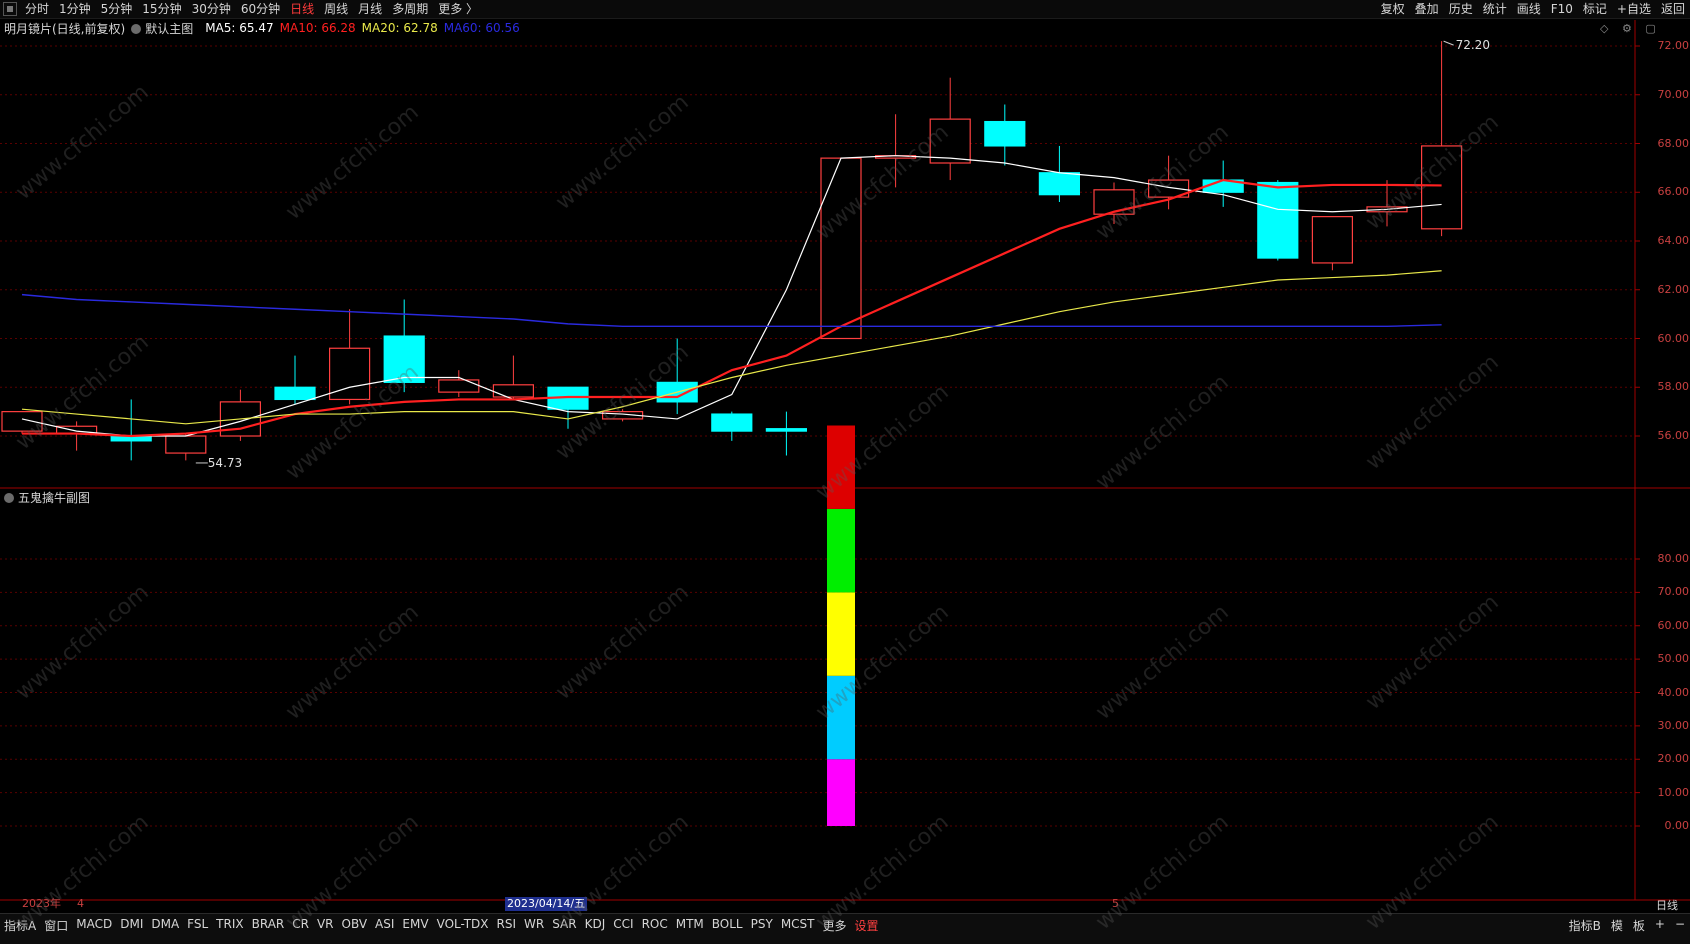 Image resolution: width=1690 pixels, height=944 pixels. What do you see at coordinates (1677, 825) in the screenshot?
I see `sub-tick-label: 0.00` at bounding box center [1677, 825].